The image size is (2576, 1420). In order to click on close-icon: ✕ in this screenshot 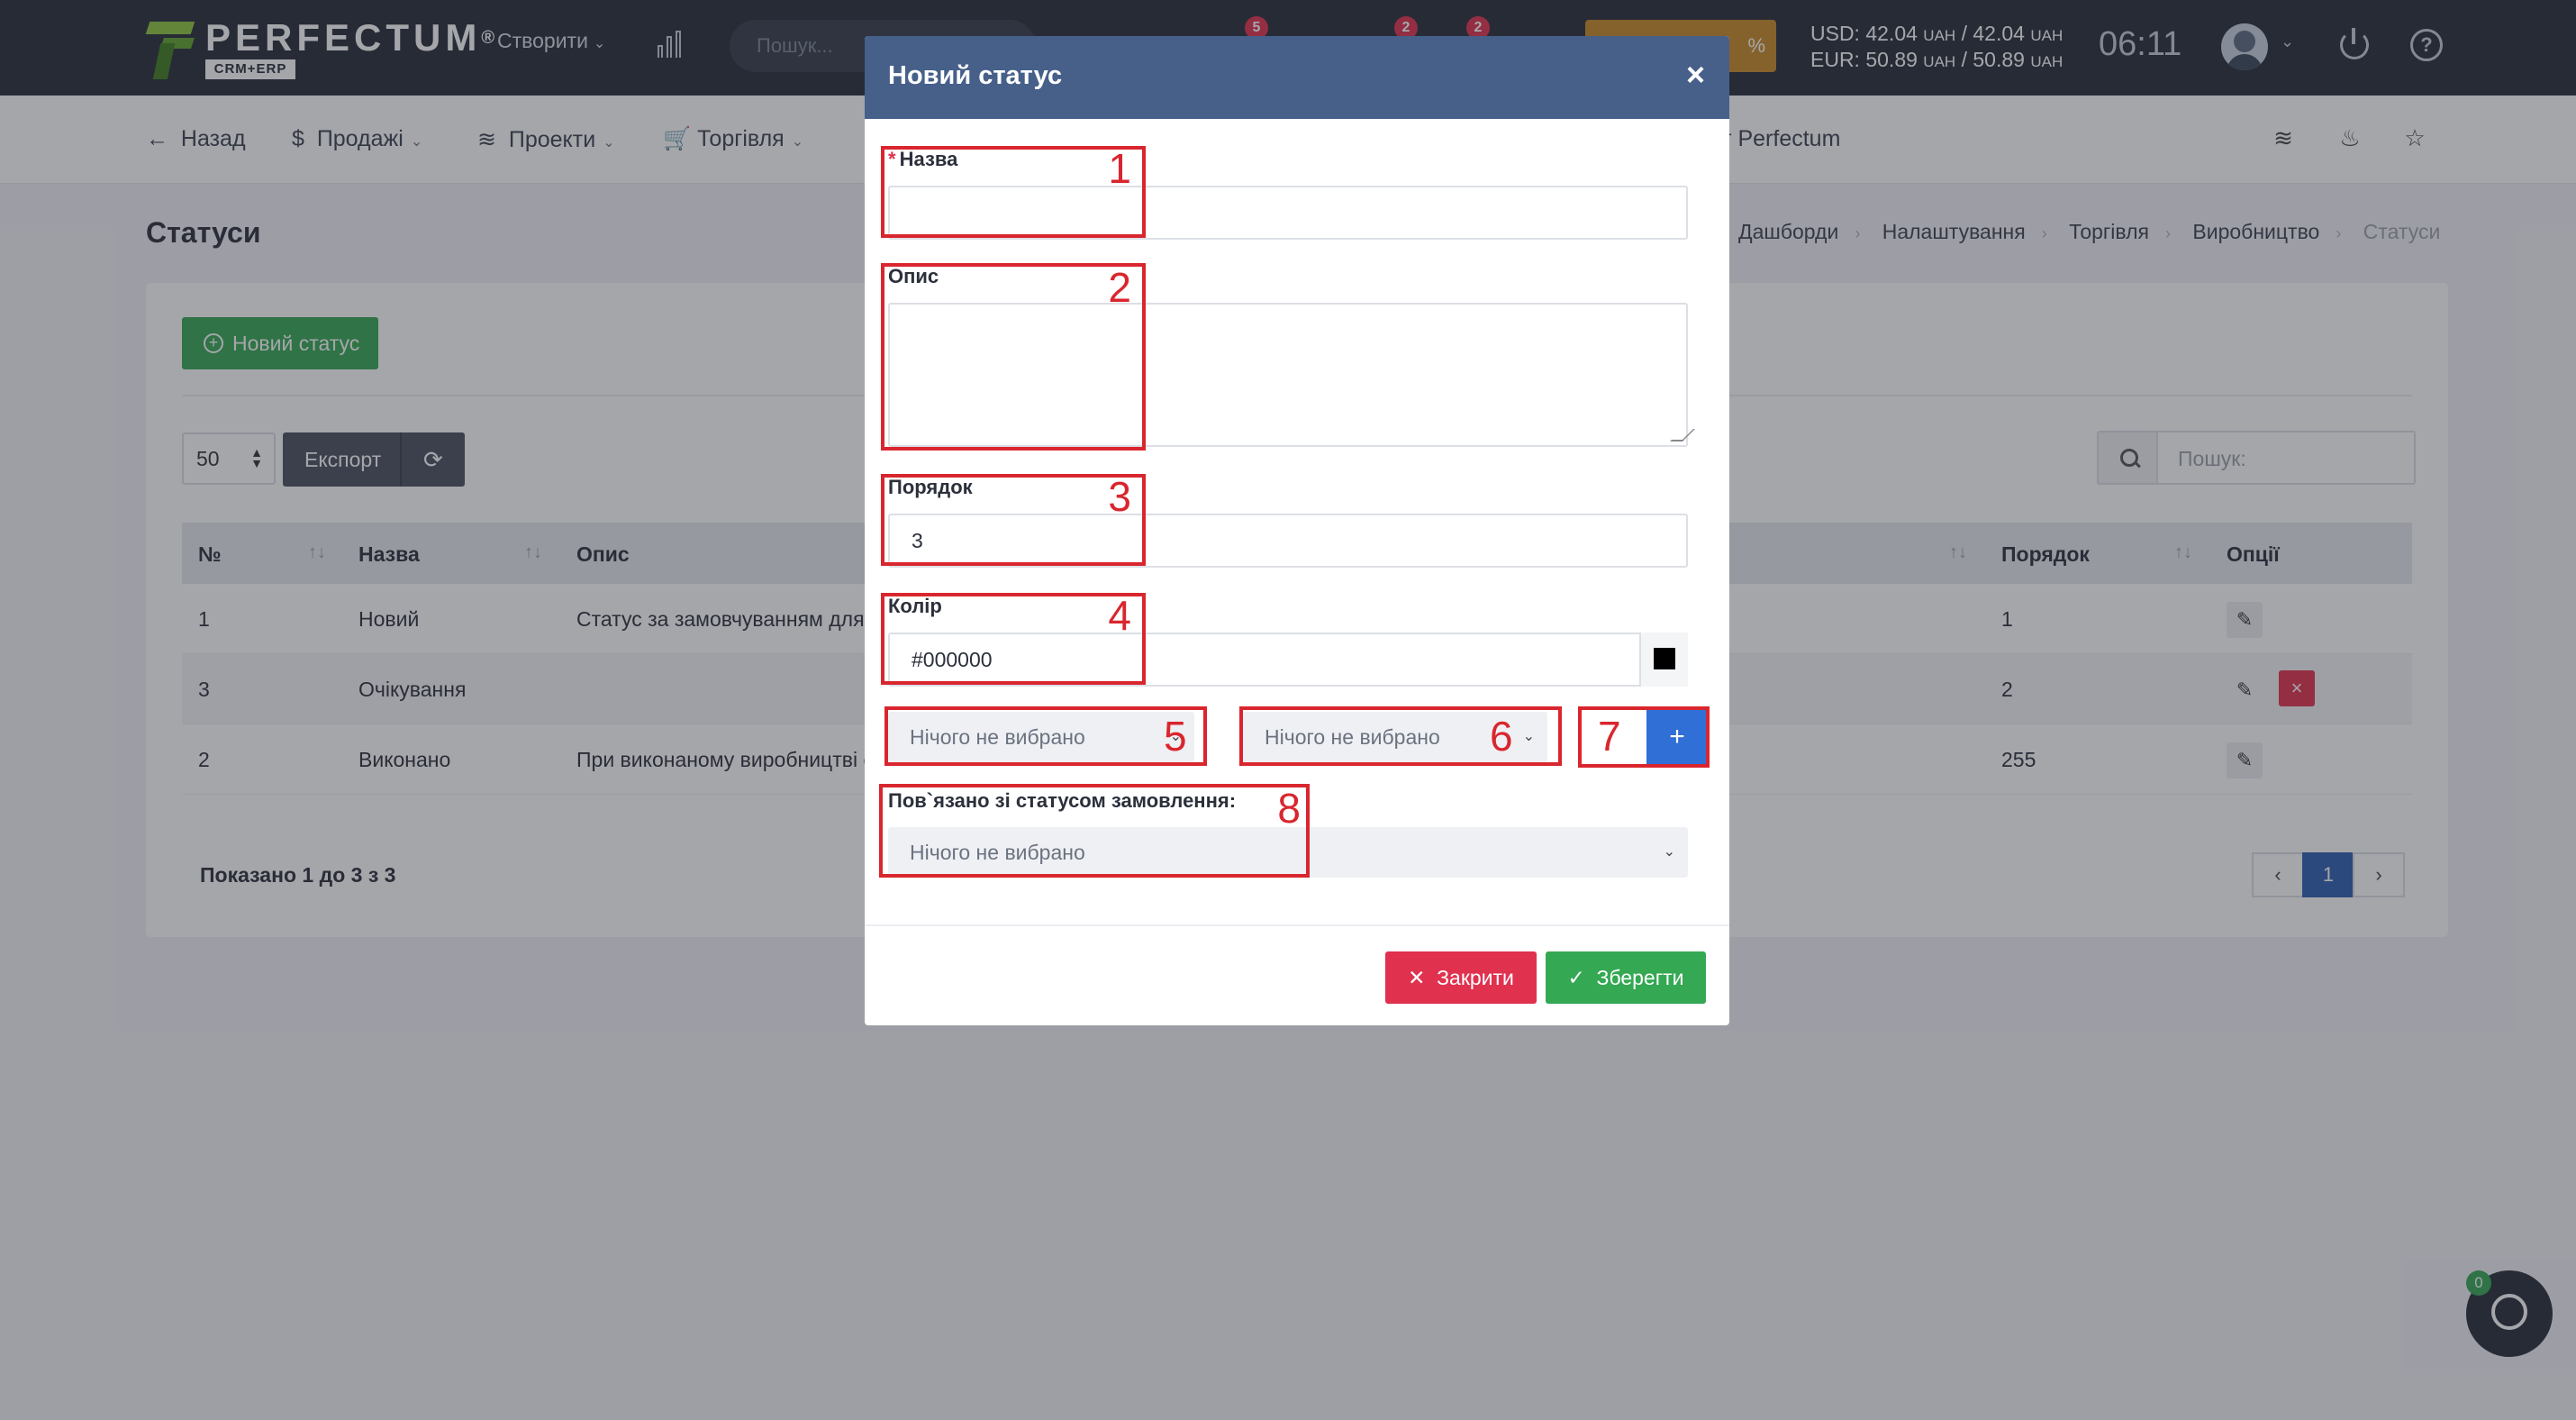, I will do `click(1417, 978)`.